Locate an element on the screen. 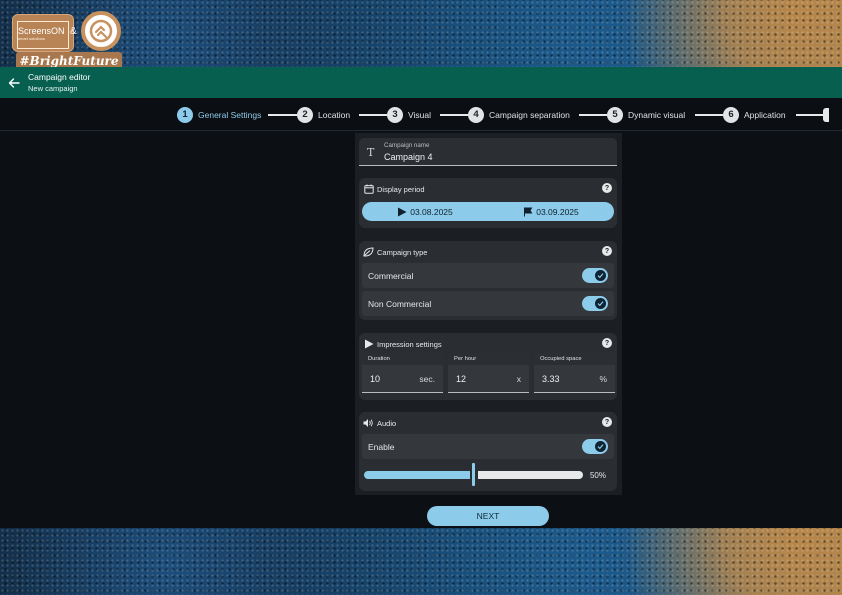 This screenshot has width=842, height=595. logo-ampersand: & is located at coordinates (73, 31).